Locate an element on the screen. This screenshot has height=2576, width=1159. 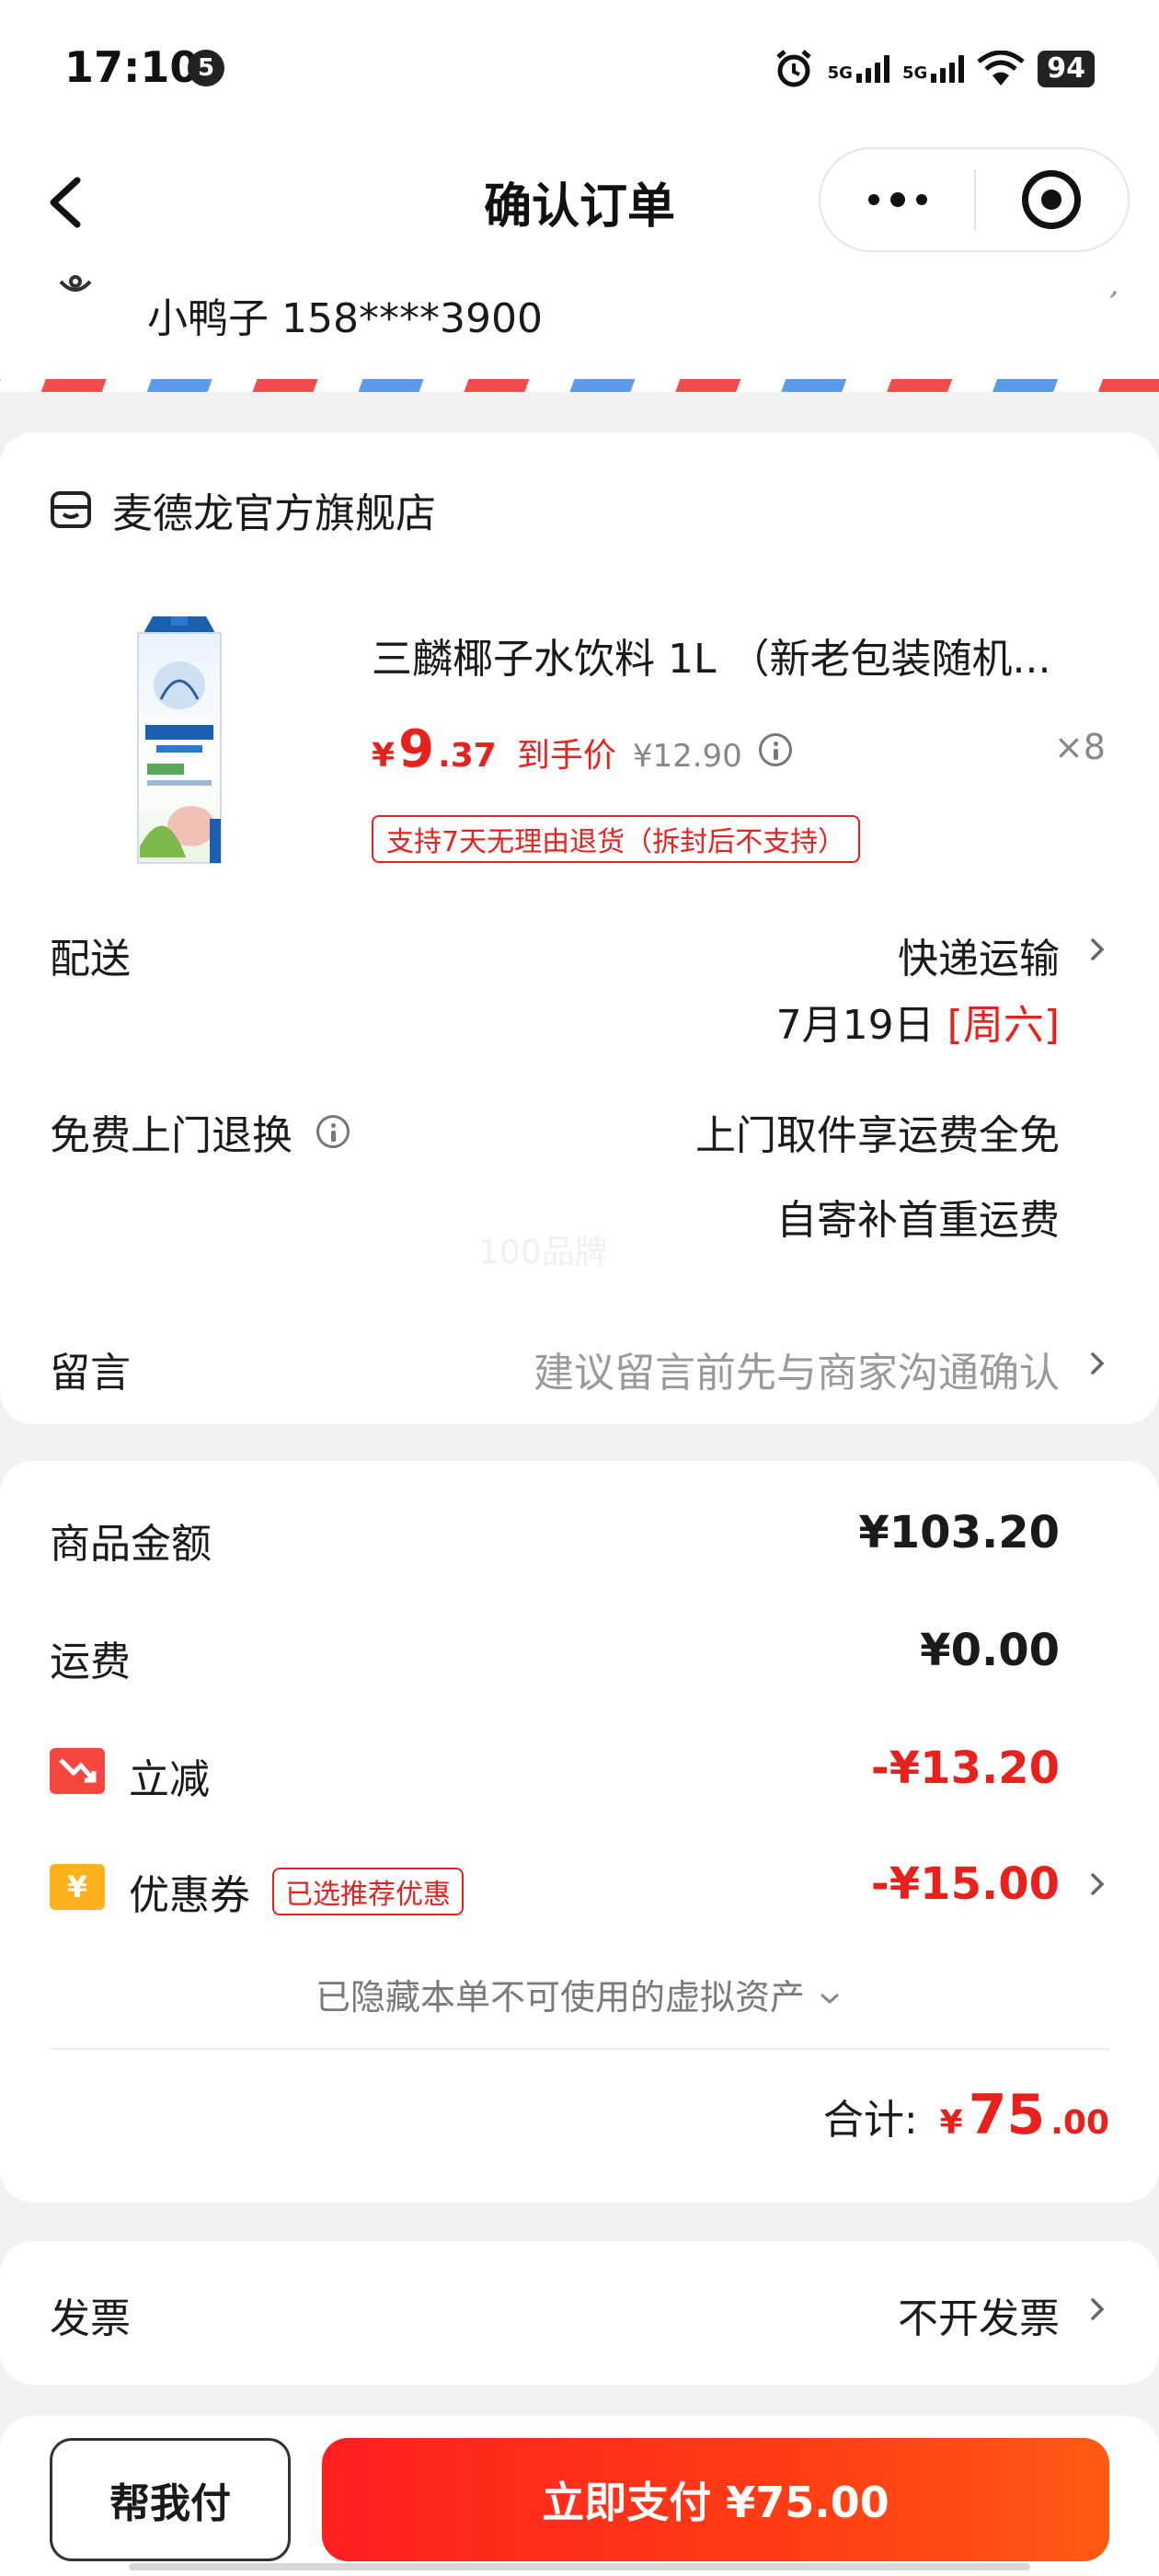
divider is located at coordinates (579, 2049).